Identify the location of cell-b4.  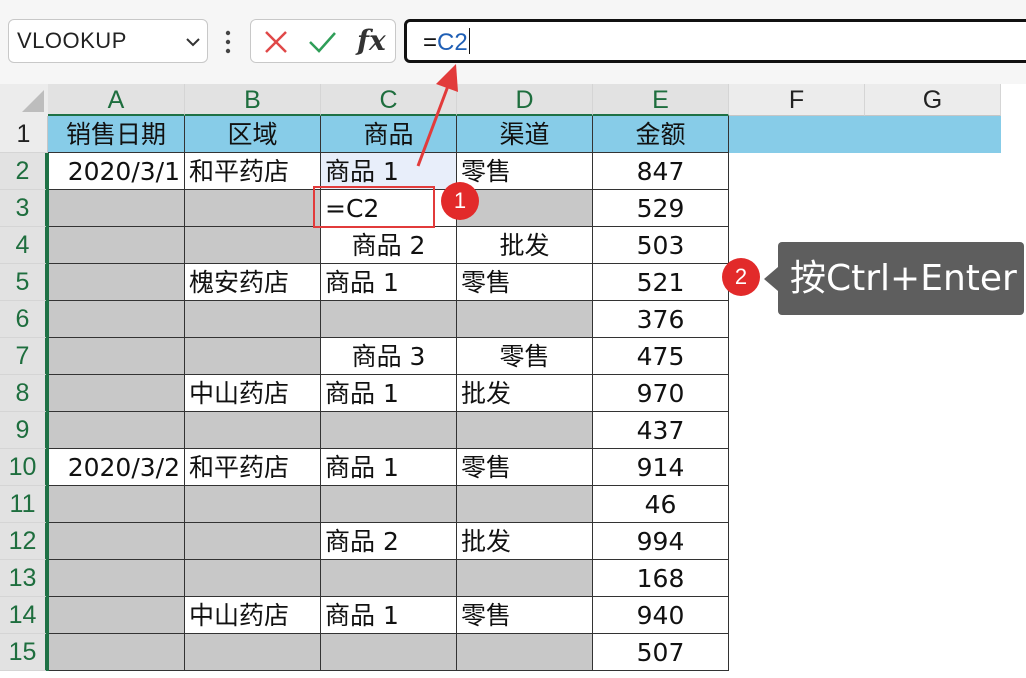
(253, 245).